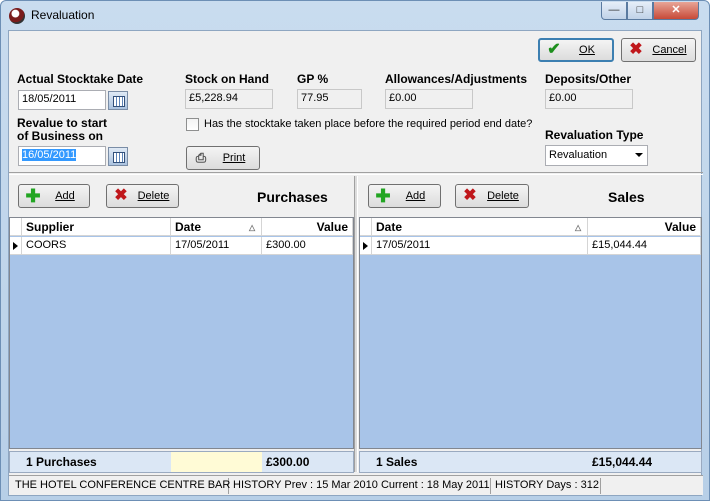 This screenshot has width=710, height=501. I want to click on revalue-label-line2: of Business on, so click(60, 136).